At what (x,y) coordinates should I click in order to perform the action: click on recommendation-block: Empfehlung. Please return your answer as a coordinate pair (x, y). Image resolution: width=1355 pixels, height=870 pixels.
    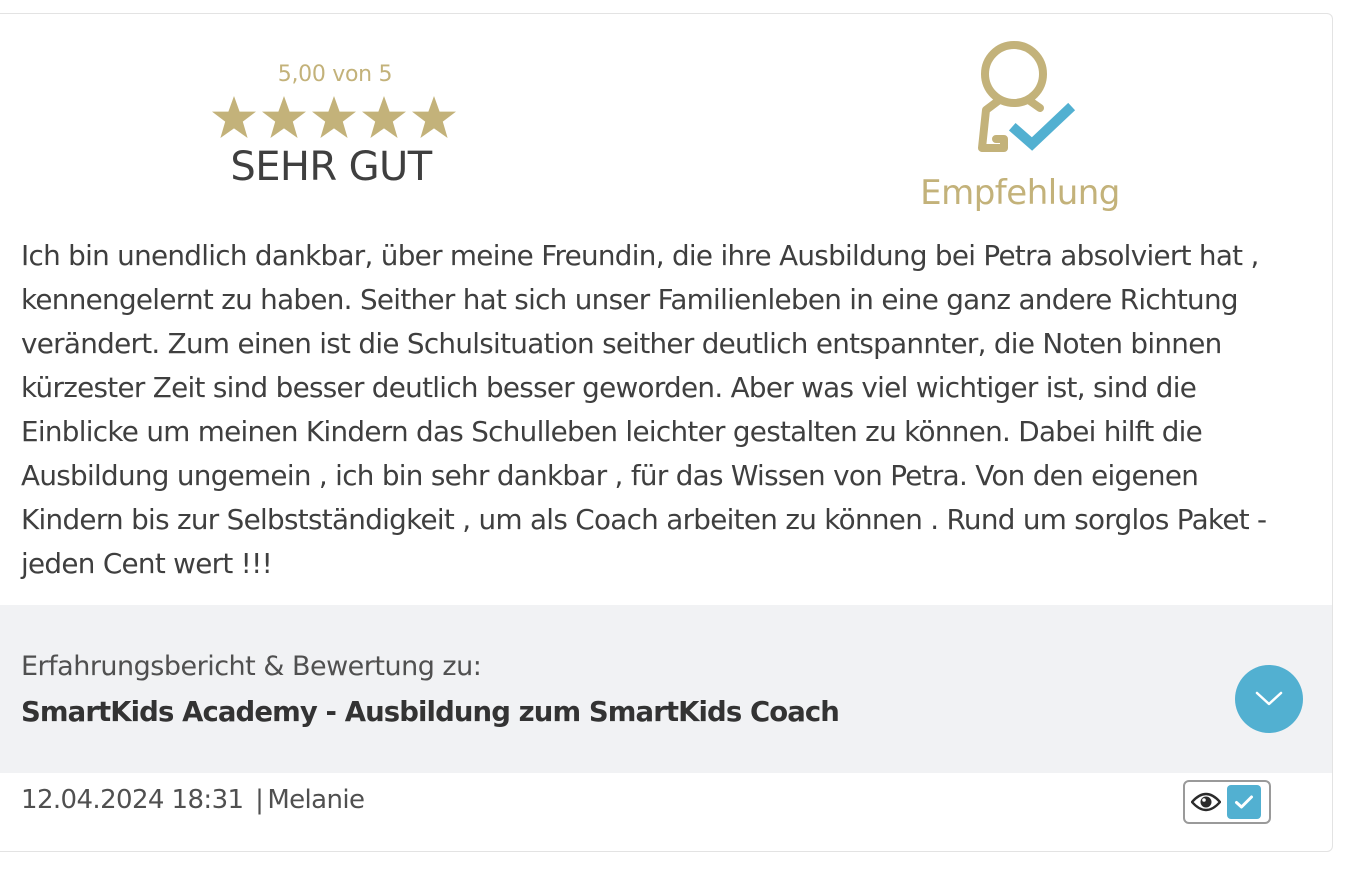
    Looking at the image, I should click on (1020, 125).